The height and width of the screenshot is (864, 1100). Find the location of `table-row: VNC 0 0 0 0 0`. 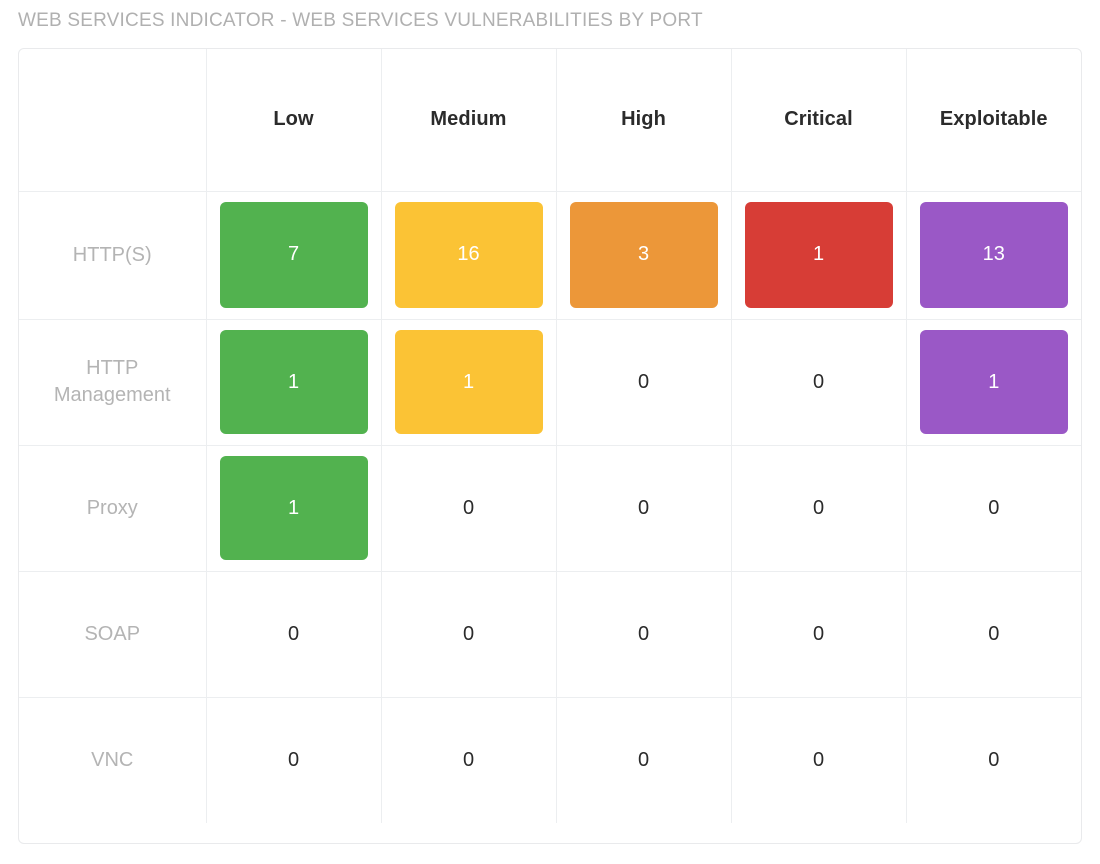

table-row: VNC 0 0 0 0 0 is located at coordinates (550, 760).